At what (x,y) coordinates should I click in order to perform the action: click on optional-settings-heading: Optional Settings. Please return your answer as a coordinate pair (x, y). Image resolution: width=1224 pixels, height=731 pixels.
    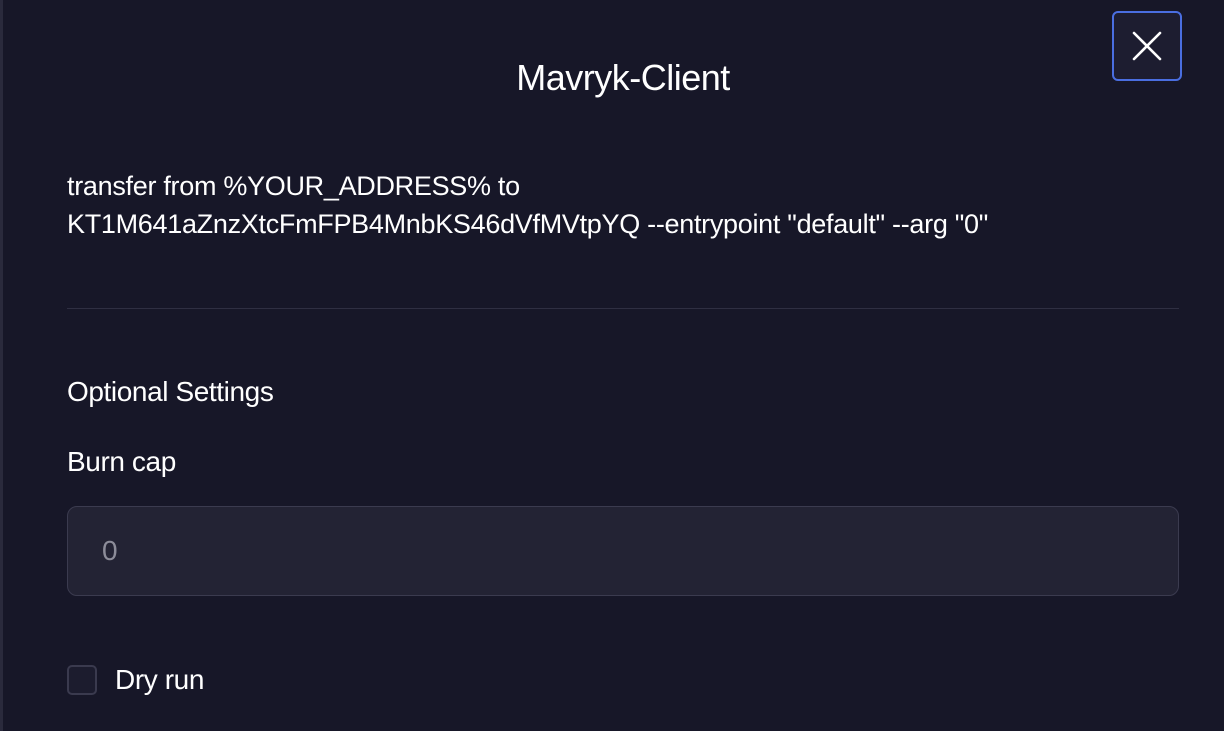
    Looking at the image, I should click on (170, 391).